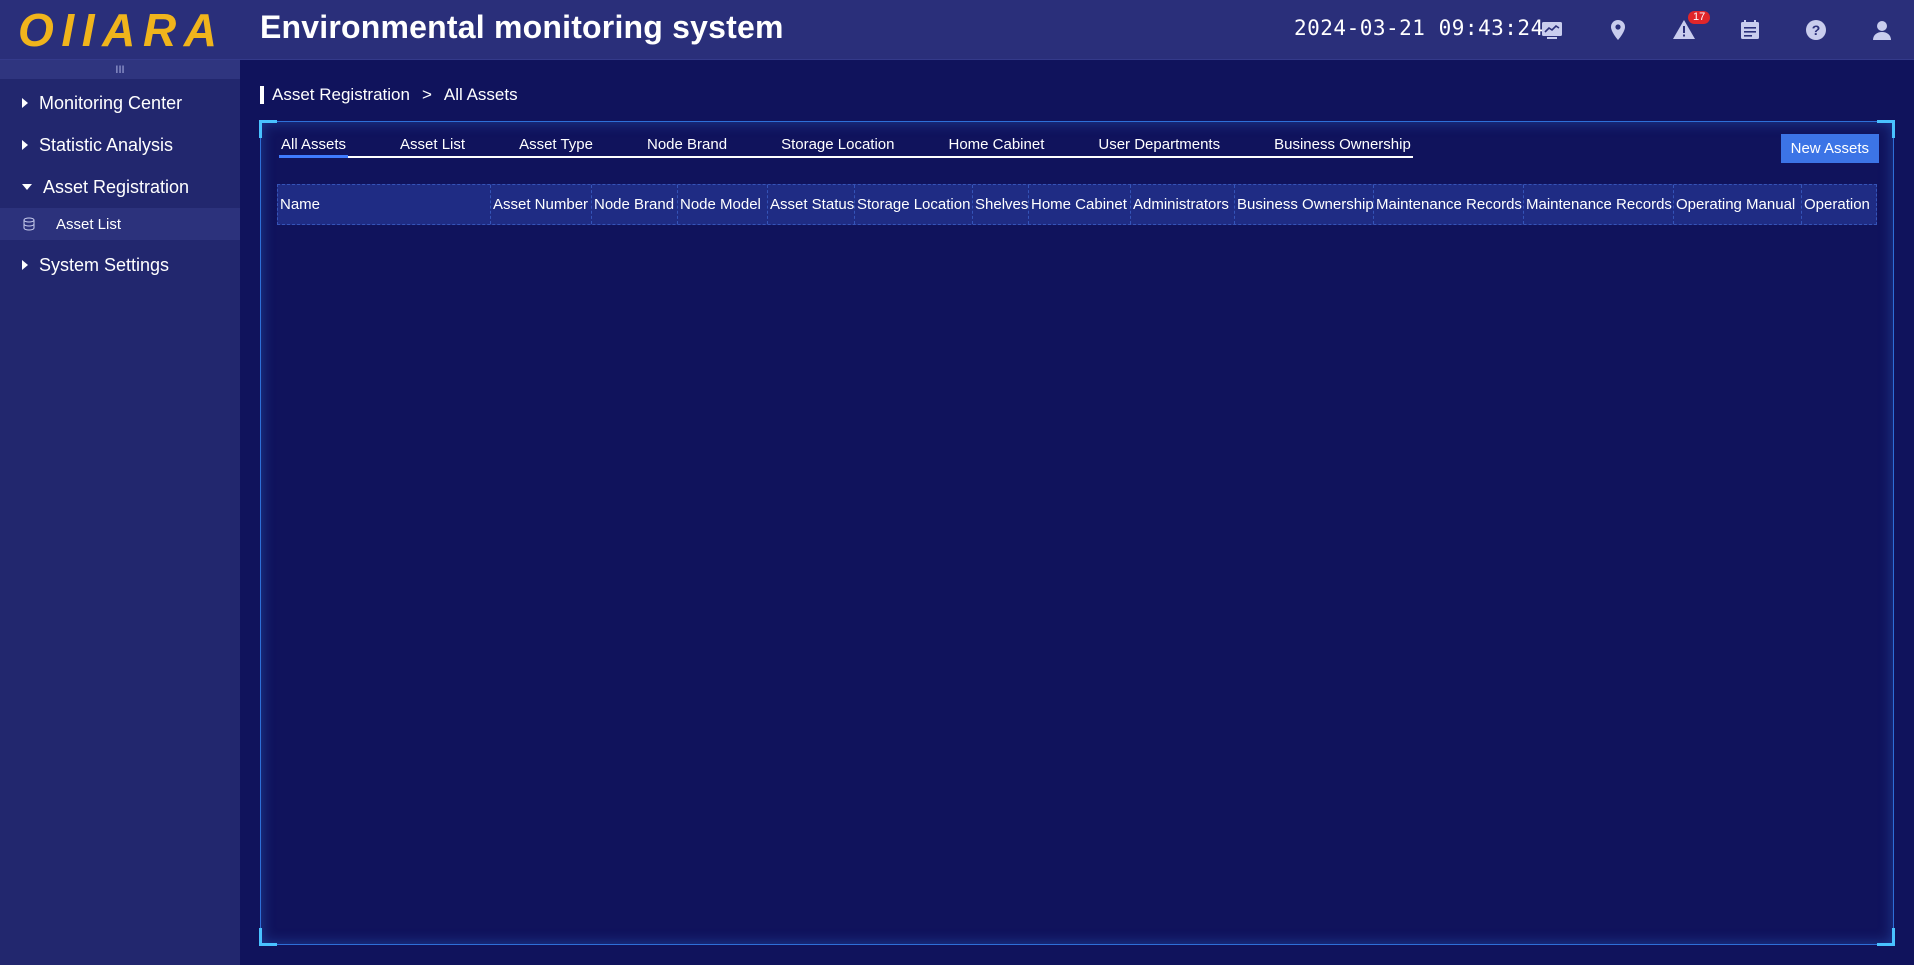 This screenshot has width=1914, height=965. What do you see at coordinates (314, 147) in the screenshot?
I see `tab-all-assets: All Assets` at bounding box center [314, 147].